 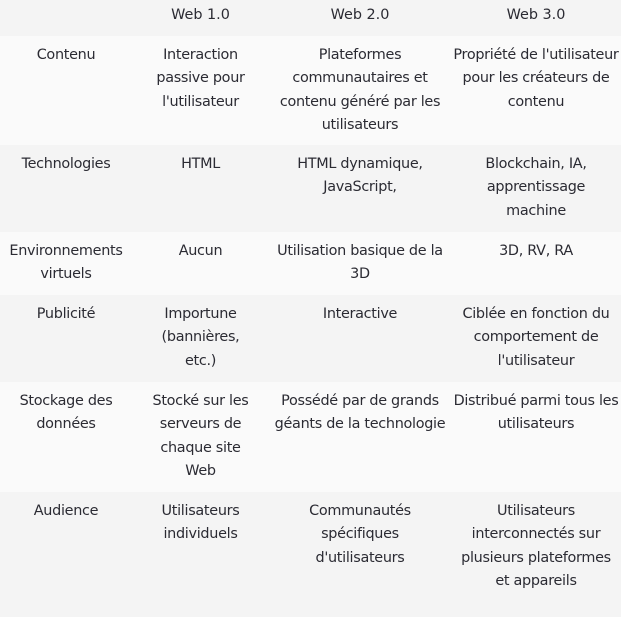 I want to click on cell-web2: HTML dynamique, JavaScript,, so click(x=360, y=188).